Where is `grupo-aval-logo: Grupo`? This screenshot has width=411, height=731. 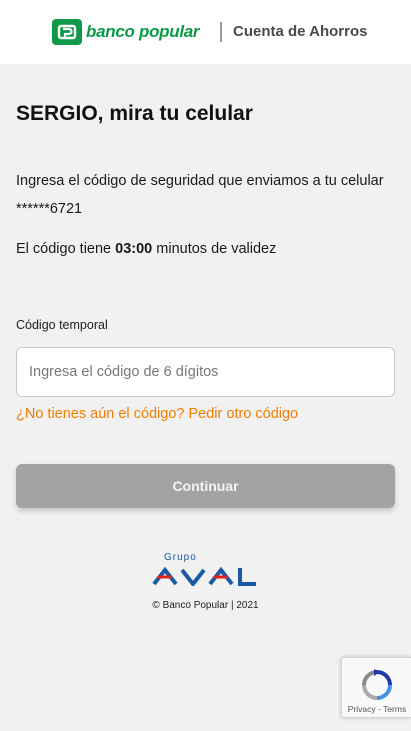
grupo-aval-logo: Grupo is located at coordinates (206, 569).